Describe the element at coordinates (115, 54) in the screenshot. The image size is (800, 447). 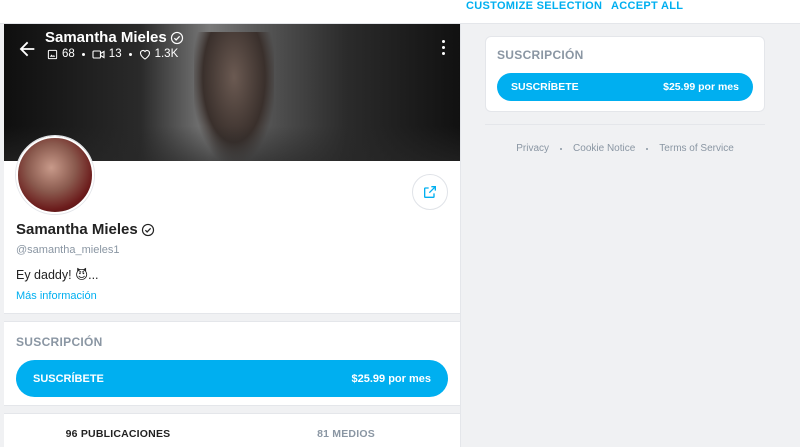
I see `videos-count: 13` at that location.